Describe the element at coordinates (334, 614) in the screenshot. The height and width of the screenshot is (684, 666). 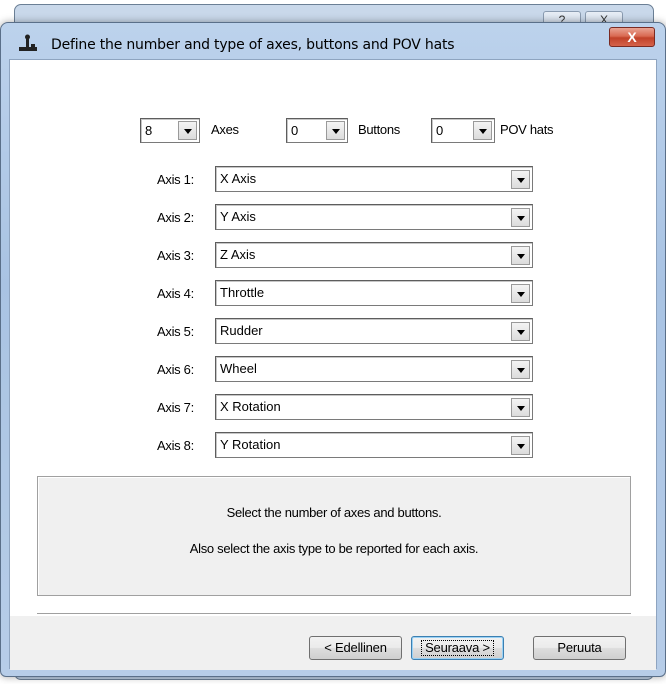
I see `separator` at that location.